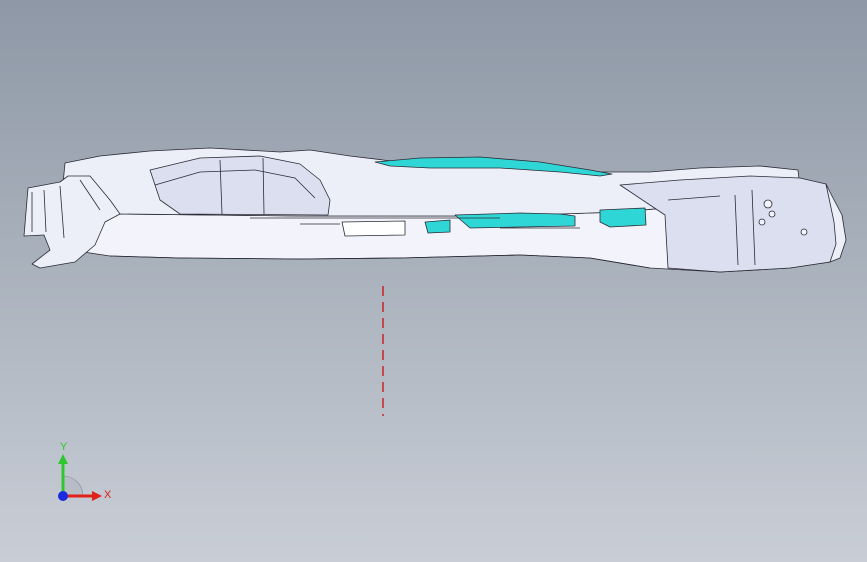 The width and height of the screenshot is (867, 562). Describe the element at coordinates (63, 496) in the screenshot. I see `z-axis-origin-icon` at that location.